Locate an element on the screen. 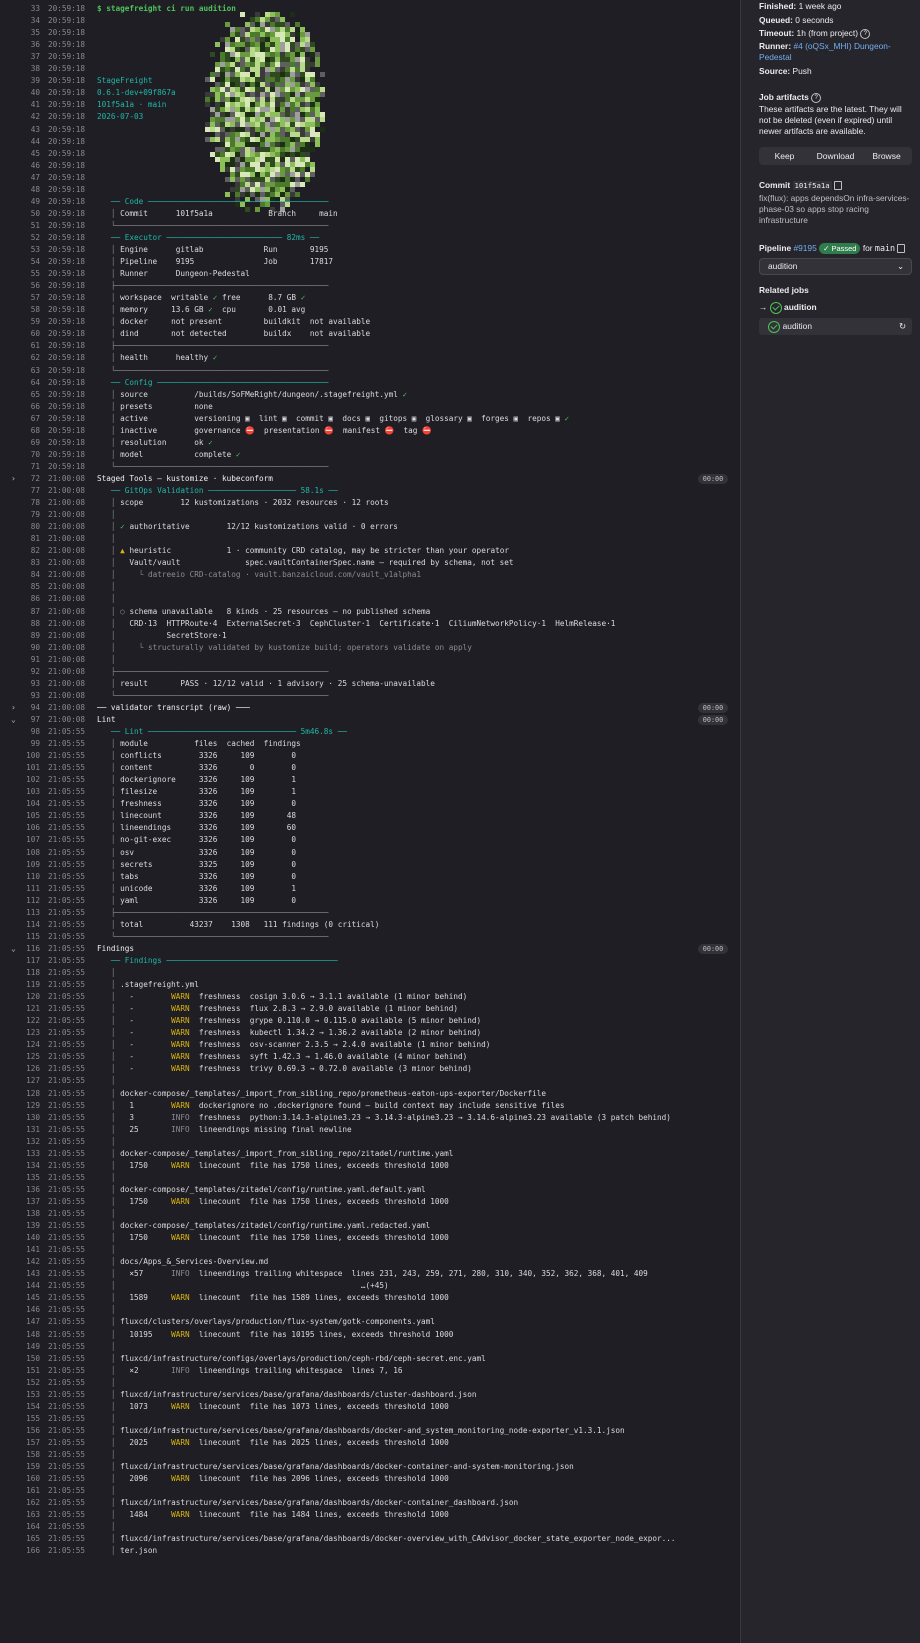  line-number: 69 is located at coordinates (28, 443).